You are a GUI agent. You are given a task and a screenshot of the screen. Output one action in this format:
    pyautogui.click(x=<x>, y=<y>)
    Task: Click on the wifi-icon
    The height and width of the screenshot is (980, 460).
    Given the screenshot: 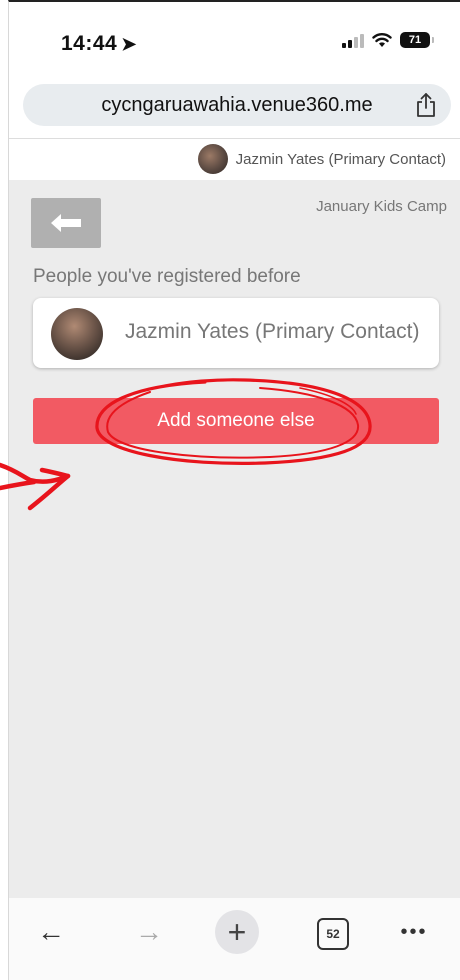 What is the action you would take?
    pyautogui.click(x=382, y=40)
    